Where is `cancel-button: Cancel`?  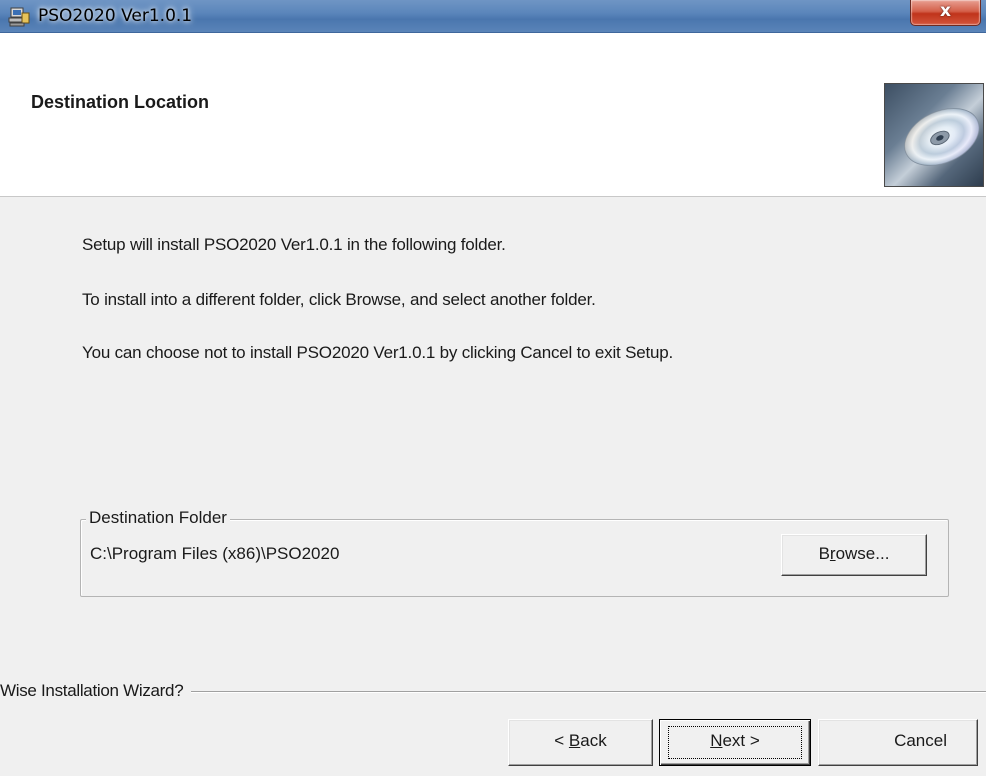
cancel-button: Cancel is located at coordinates (898, 742).